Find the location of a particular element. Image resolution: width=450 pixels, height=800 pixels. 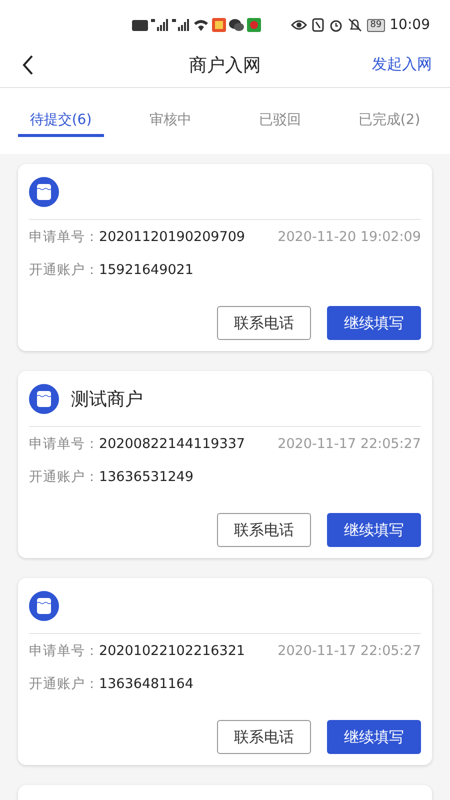

tab: 待提交(6) is located at coordinates (61, 121).